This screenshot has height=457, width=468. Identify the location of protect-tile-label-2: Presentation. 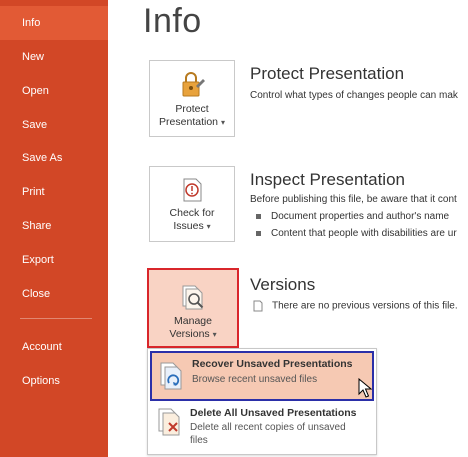
(189, 122).